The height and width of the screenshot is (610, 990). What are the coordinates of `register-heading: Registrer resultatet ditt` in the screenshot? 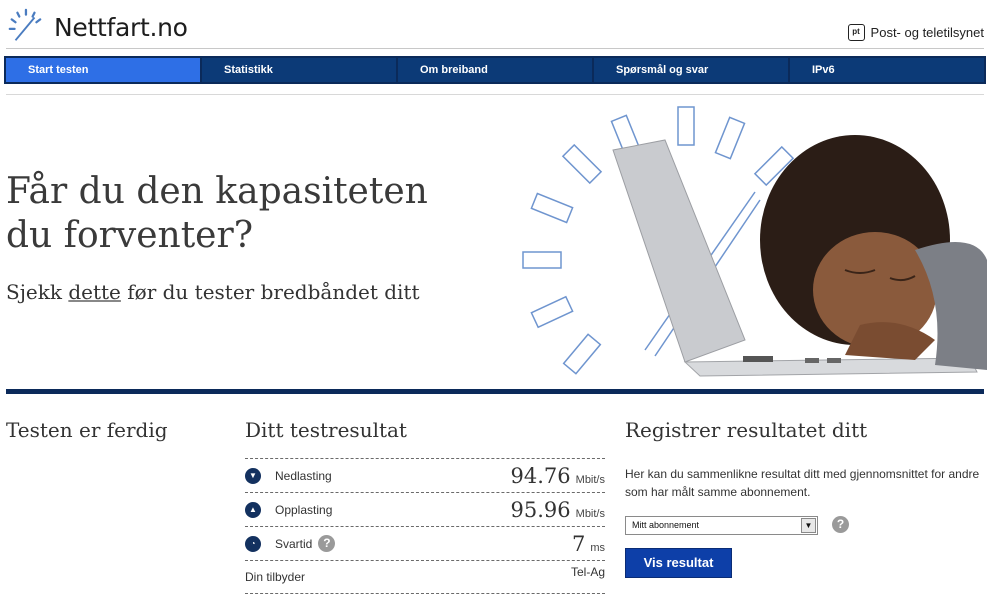 It's located at (746, 430).